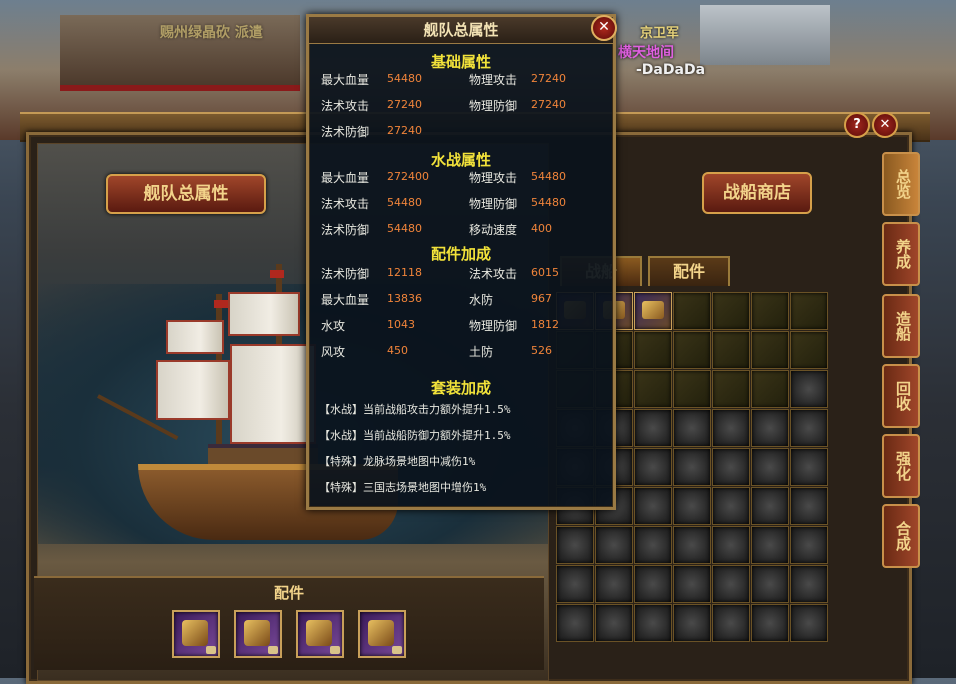 This screenshot has height=684, width=956. I want to click on stat-value: 400, so click(541, 228).